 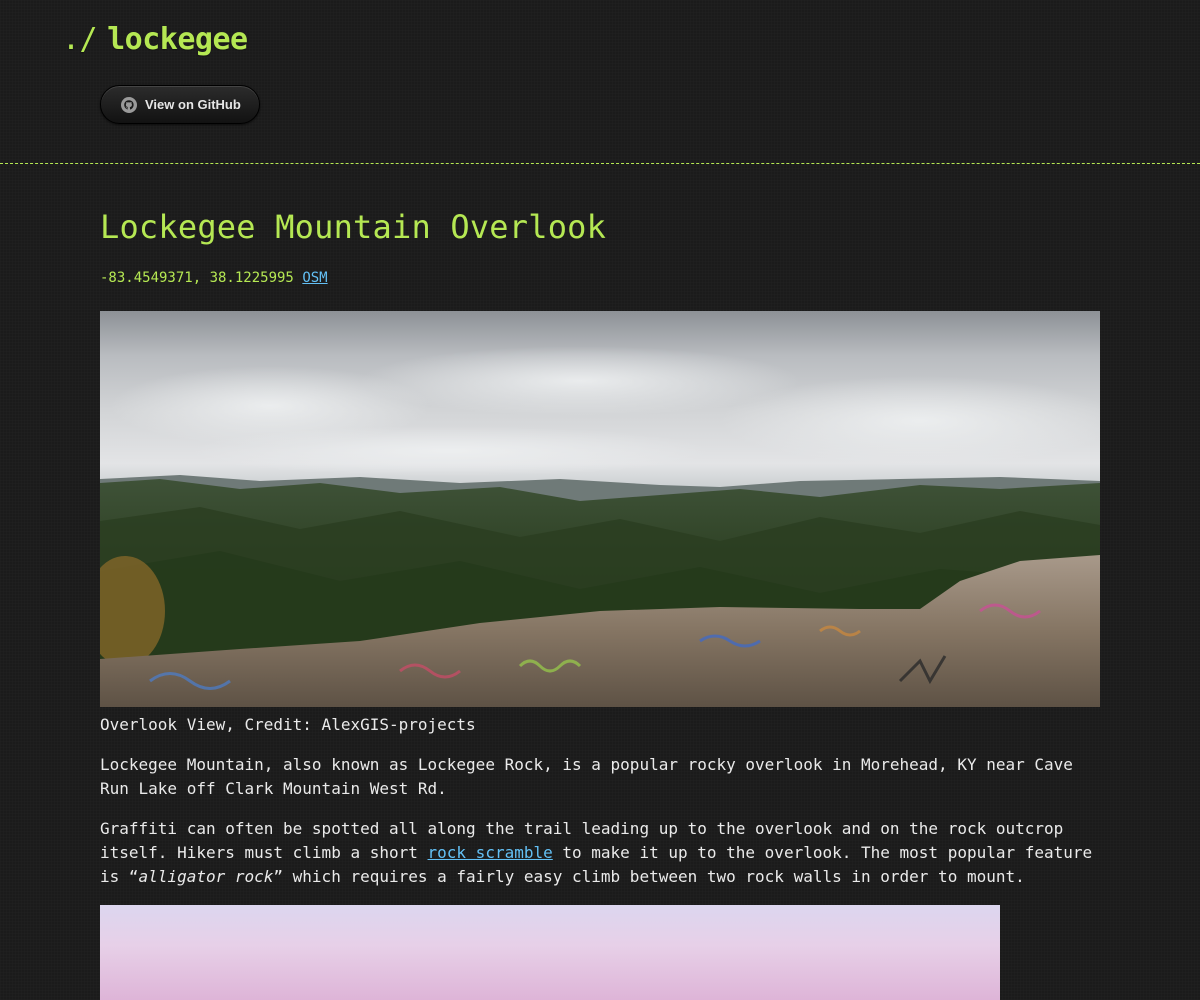 I want to click on coordinates-line: -83.4549371, 38.1225995 OSM, so click(x=214, y=278).